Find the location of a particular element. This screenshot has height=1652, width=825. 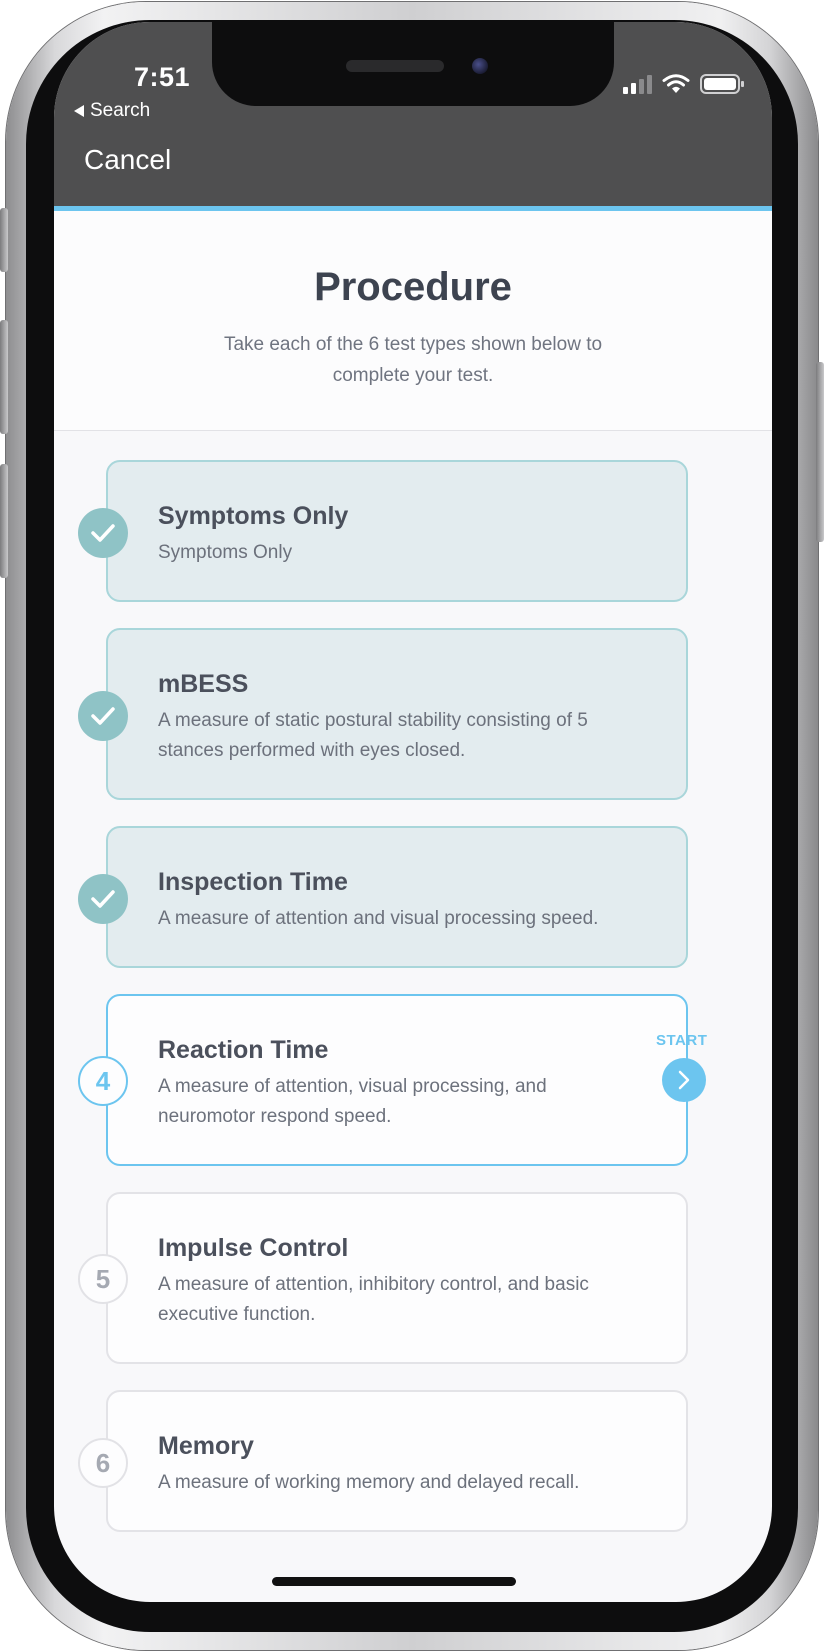

back-arrow-icon is located at coordinates (79, 111).